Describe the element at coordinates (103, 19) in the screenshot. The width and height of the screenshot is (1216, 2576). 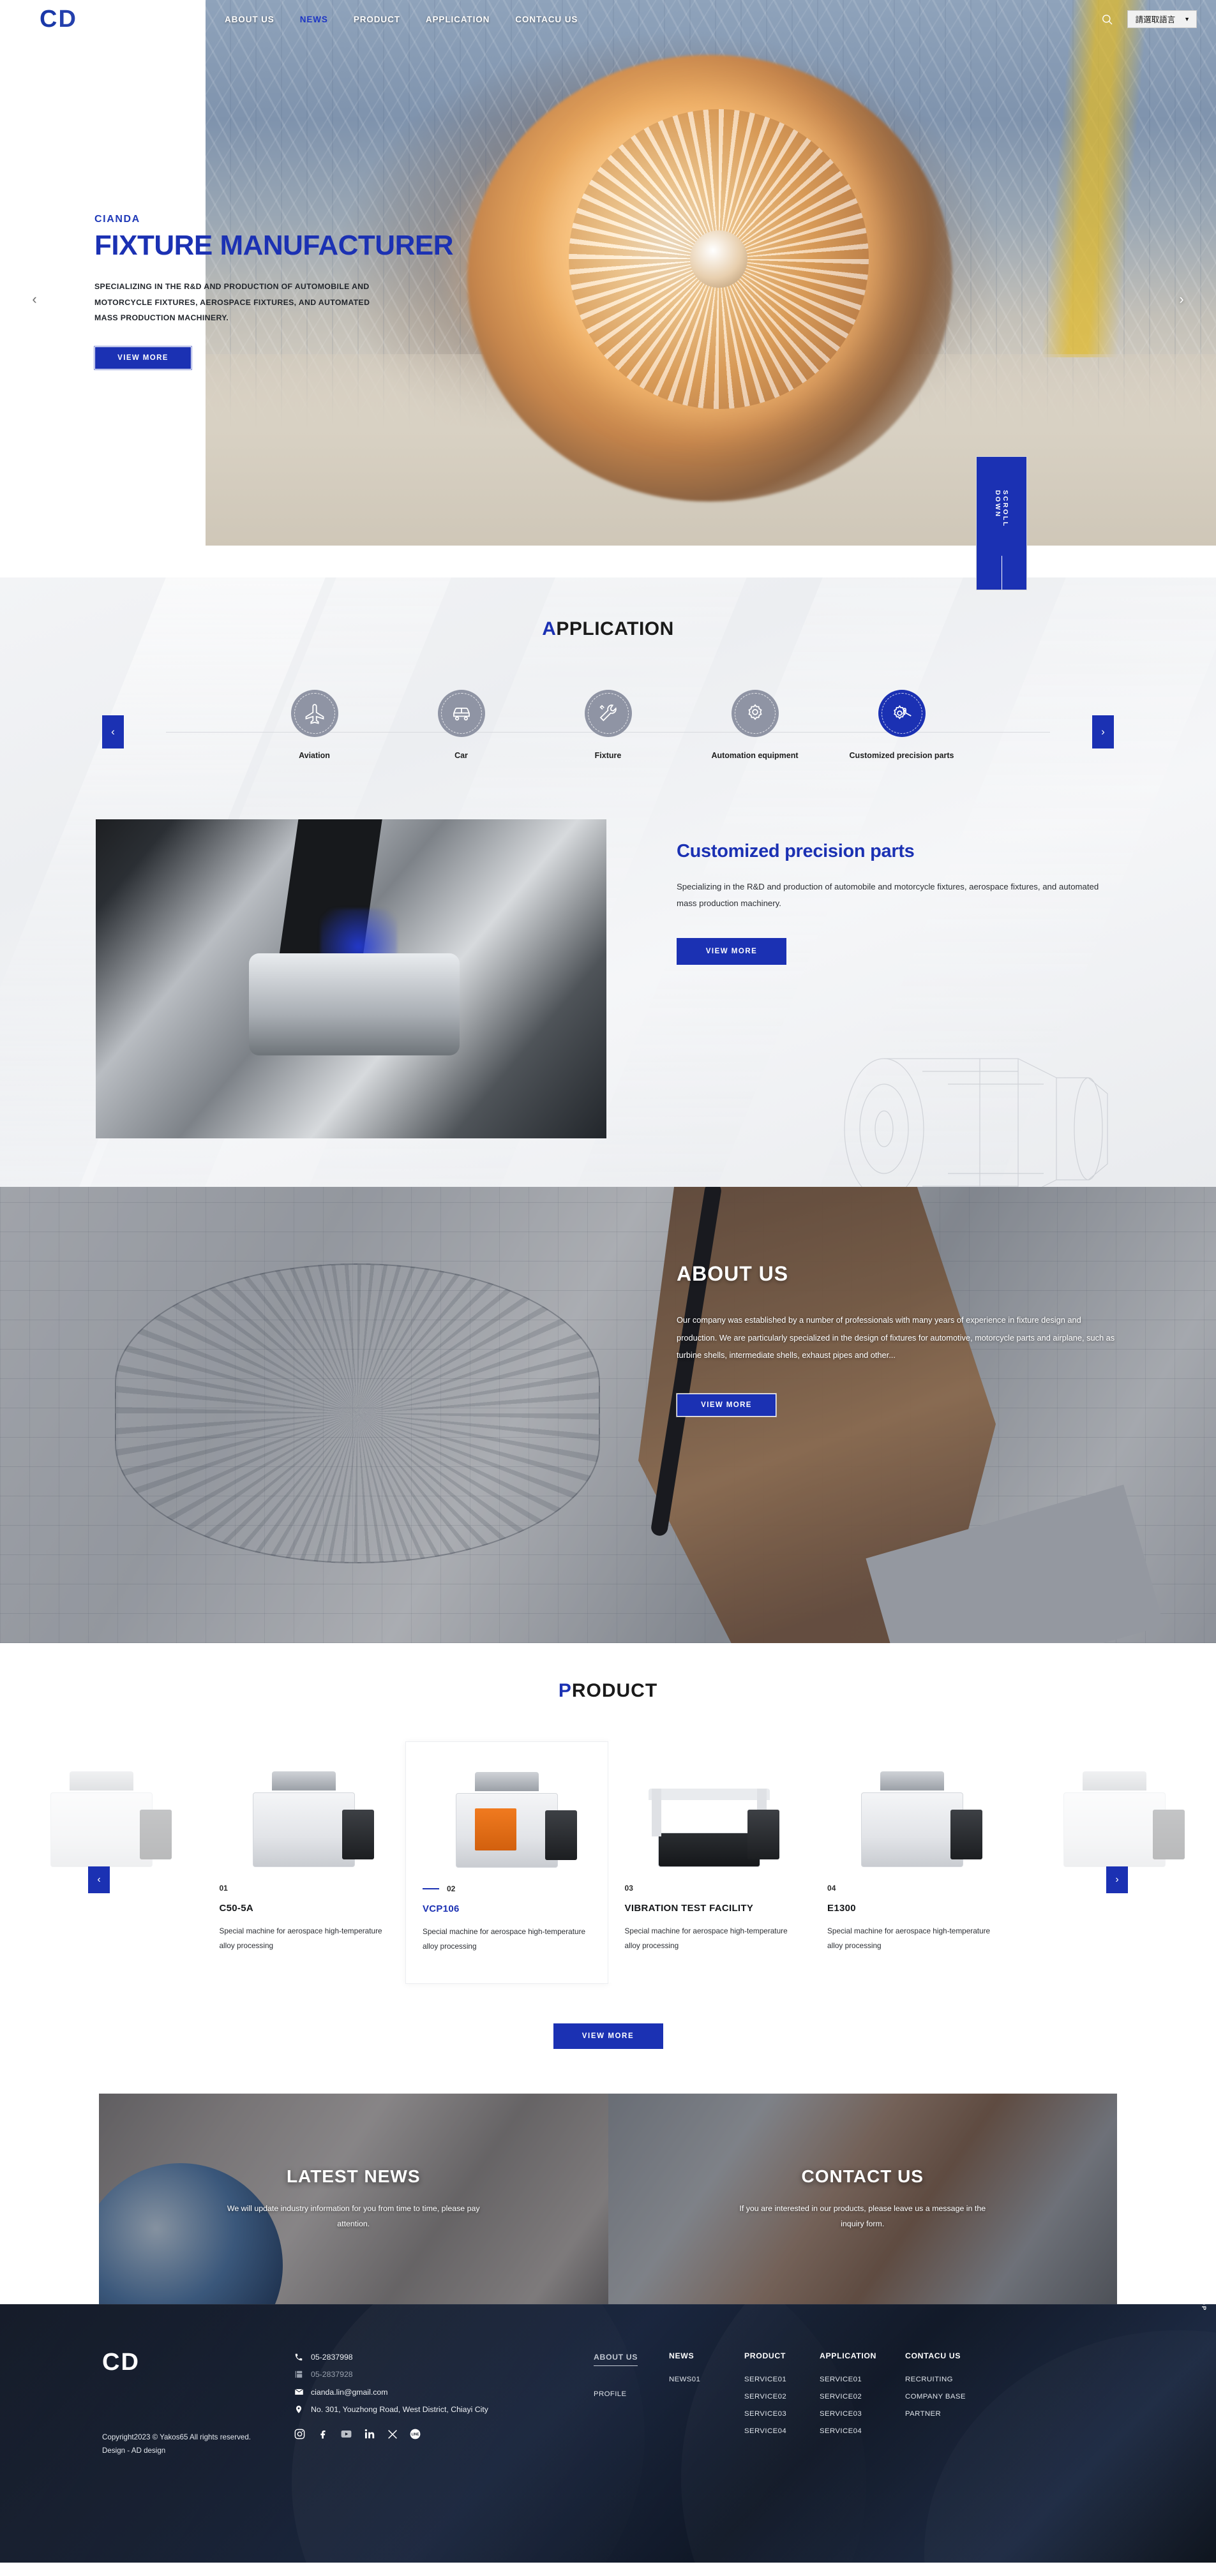
I see `site-logo: C D` at that location.